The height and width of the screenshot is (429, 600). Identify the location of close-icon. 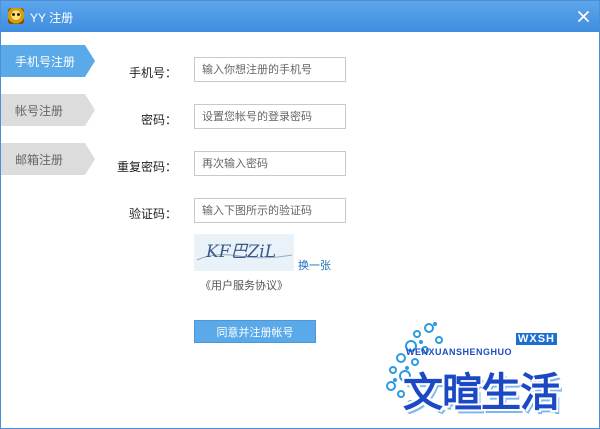
(583, 16).